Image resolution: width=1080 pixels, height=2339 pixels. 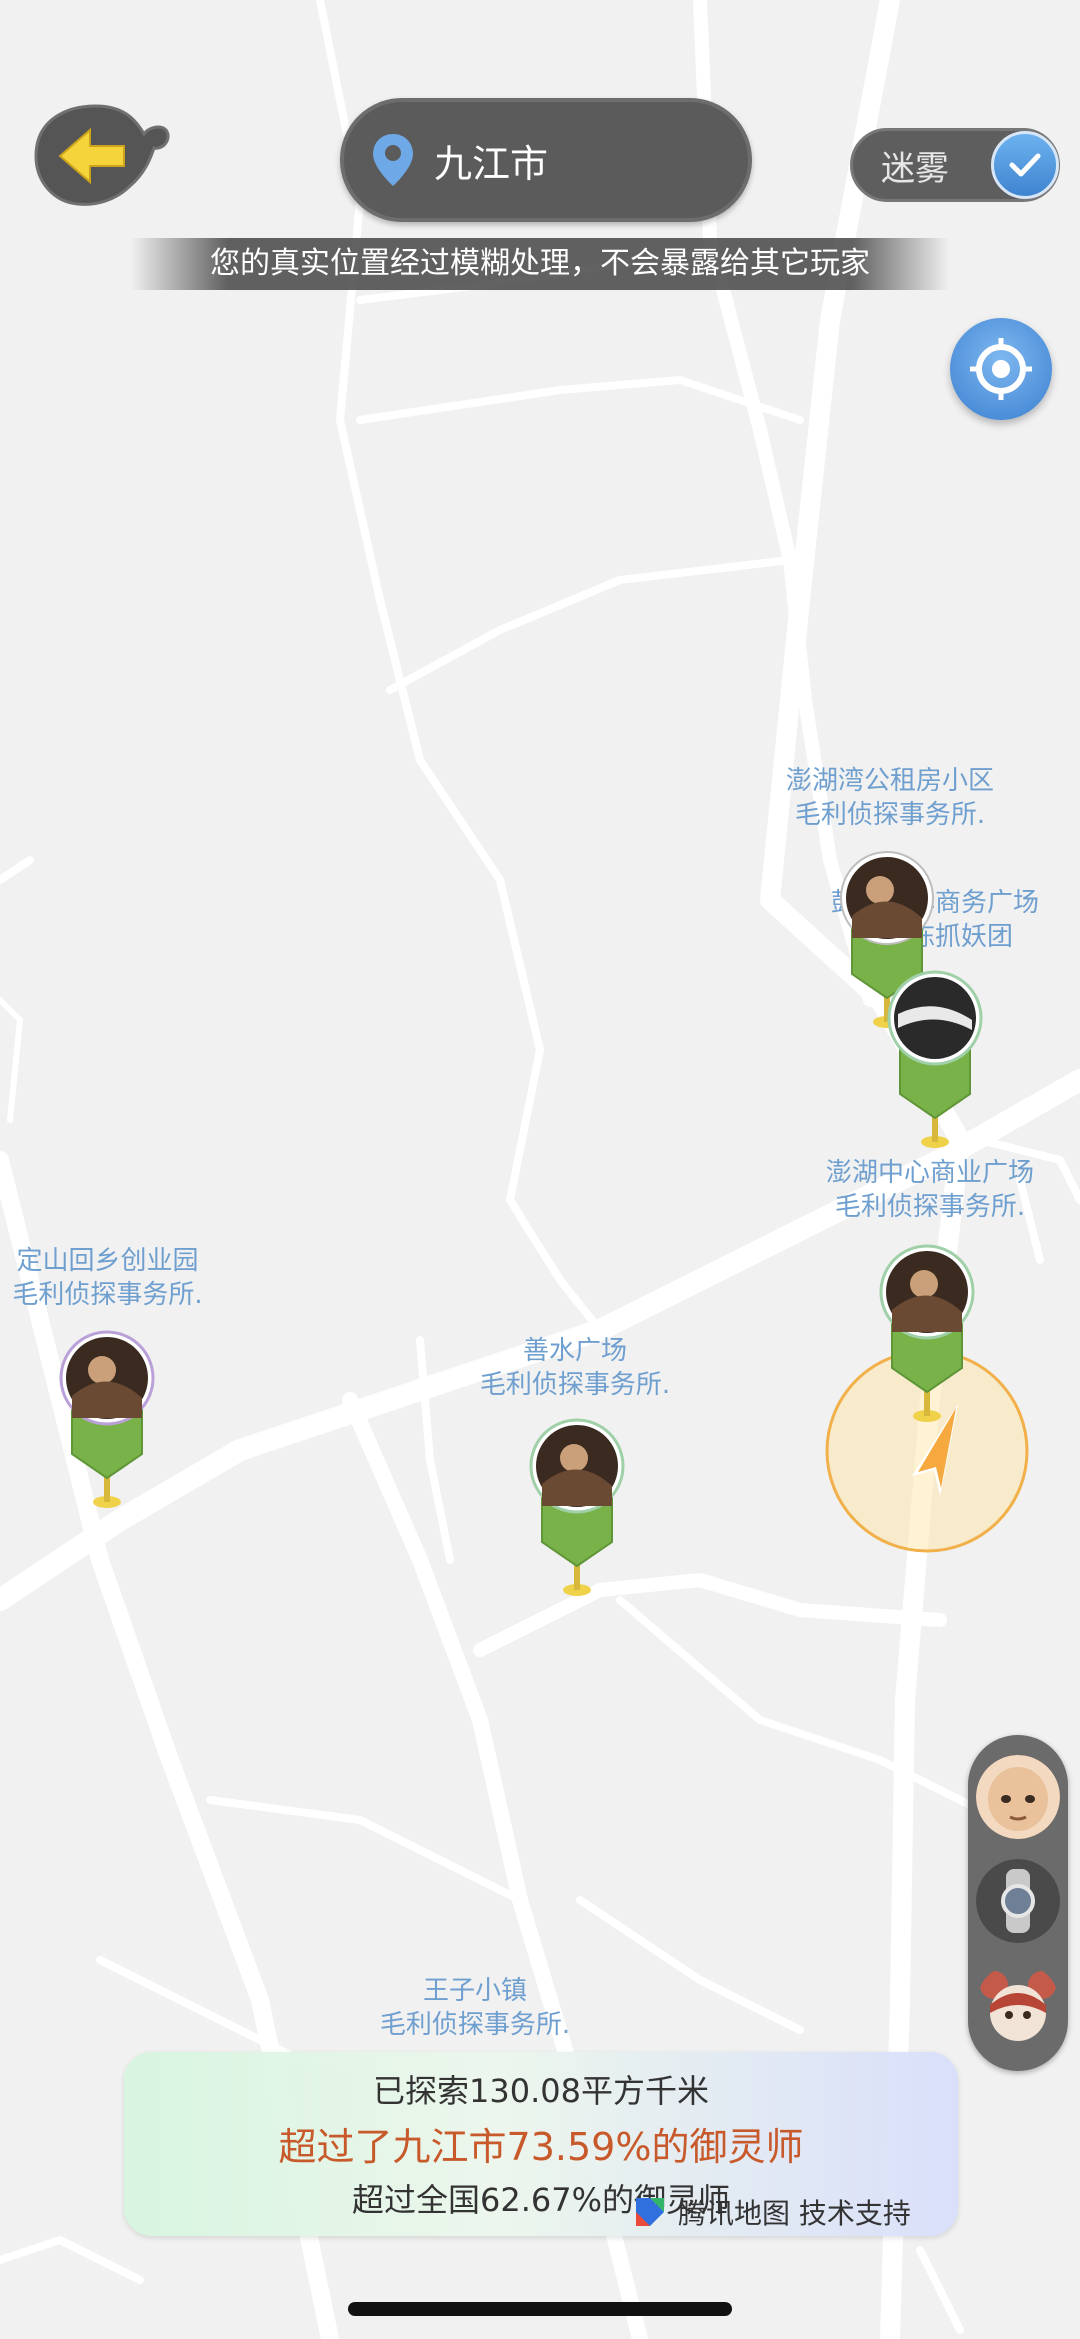 What do you see at coordinates (393, 160) in the screenshot?
I see `location-pin-icon` at bounding box center [393, 160].